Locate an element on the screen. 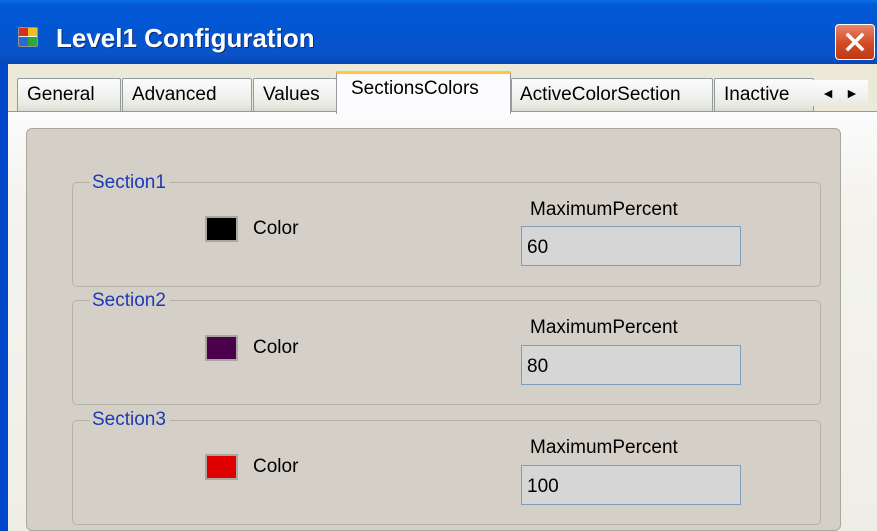 The image size is (877, 531). tab-scroll-left-icon: ◄ is located at coordinates (828, 93).